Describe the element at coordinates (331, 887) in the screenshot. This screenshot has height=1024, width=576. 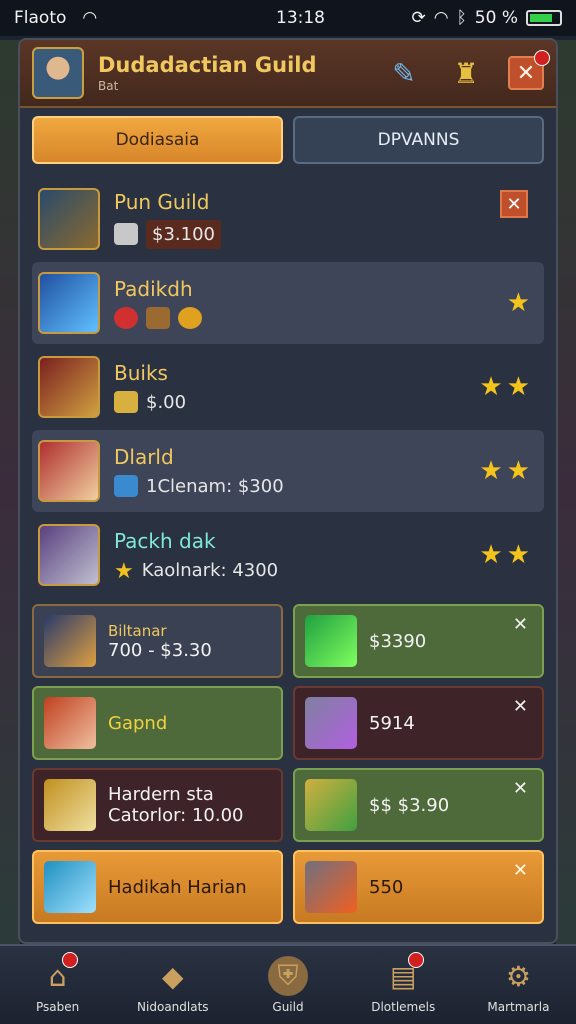
I see `fire-gem-icon` at that location.